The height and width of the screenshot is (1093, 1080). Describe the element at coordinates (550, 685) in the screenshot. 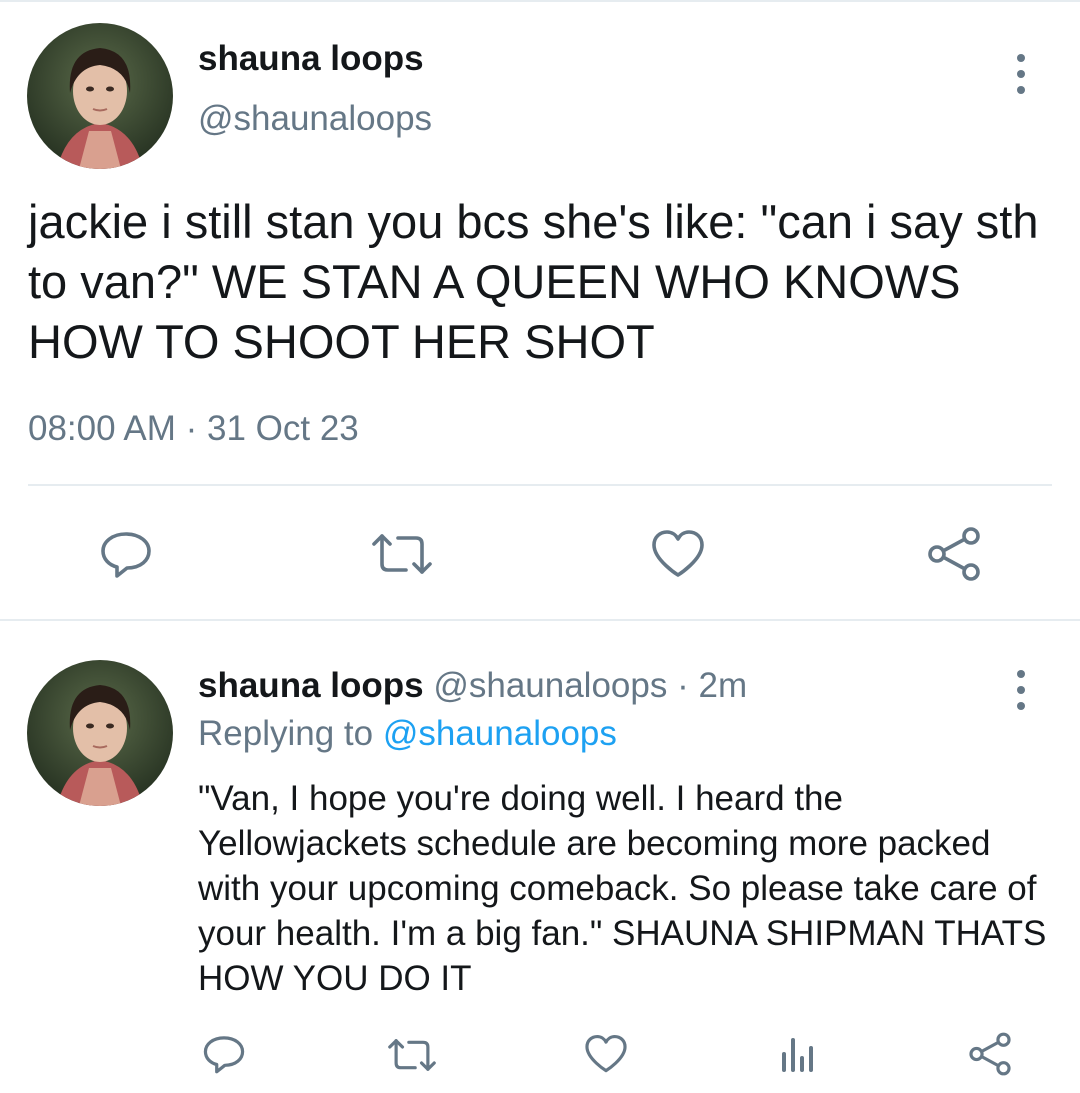

I see `reply-handle: @shaunaloops` at that location.